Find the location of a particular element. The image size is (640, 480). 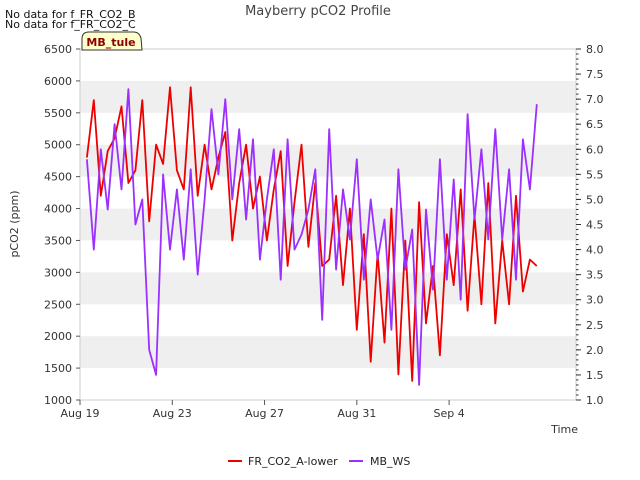

y-axis-label: pCO2 (ppm) is located at coordinates (14, 223).